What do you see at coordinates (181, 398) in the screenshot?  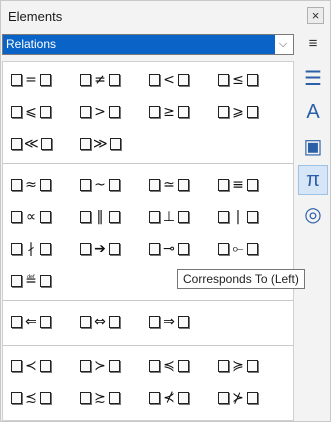 I see `not-precedes-button: ⊀` at bounding box center [181, 398].